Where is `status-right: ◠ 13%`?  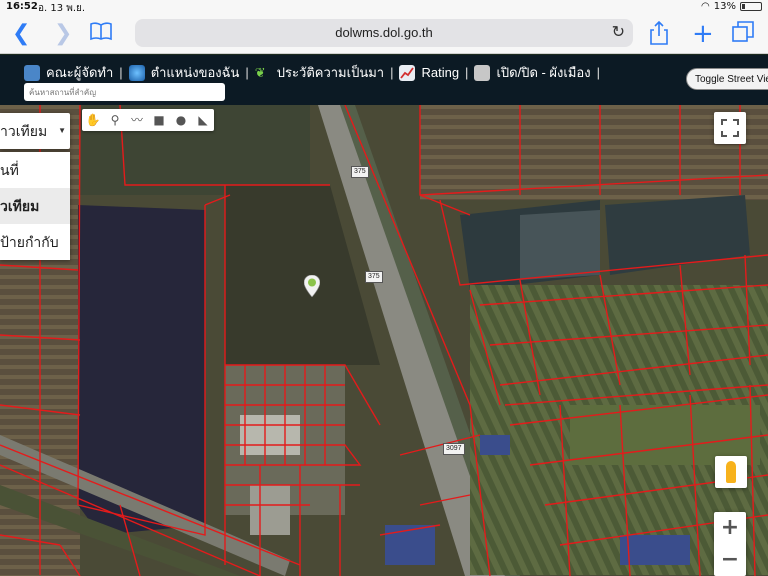 status-right: ◠ 13% is located at coordinates (731, 6).